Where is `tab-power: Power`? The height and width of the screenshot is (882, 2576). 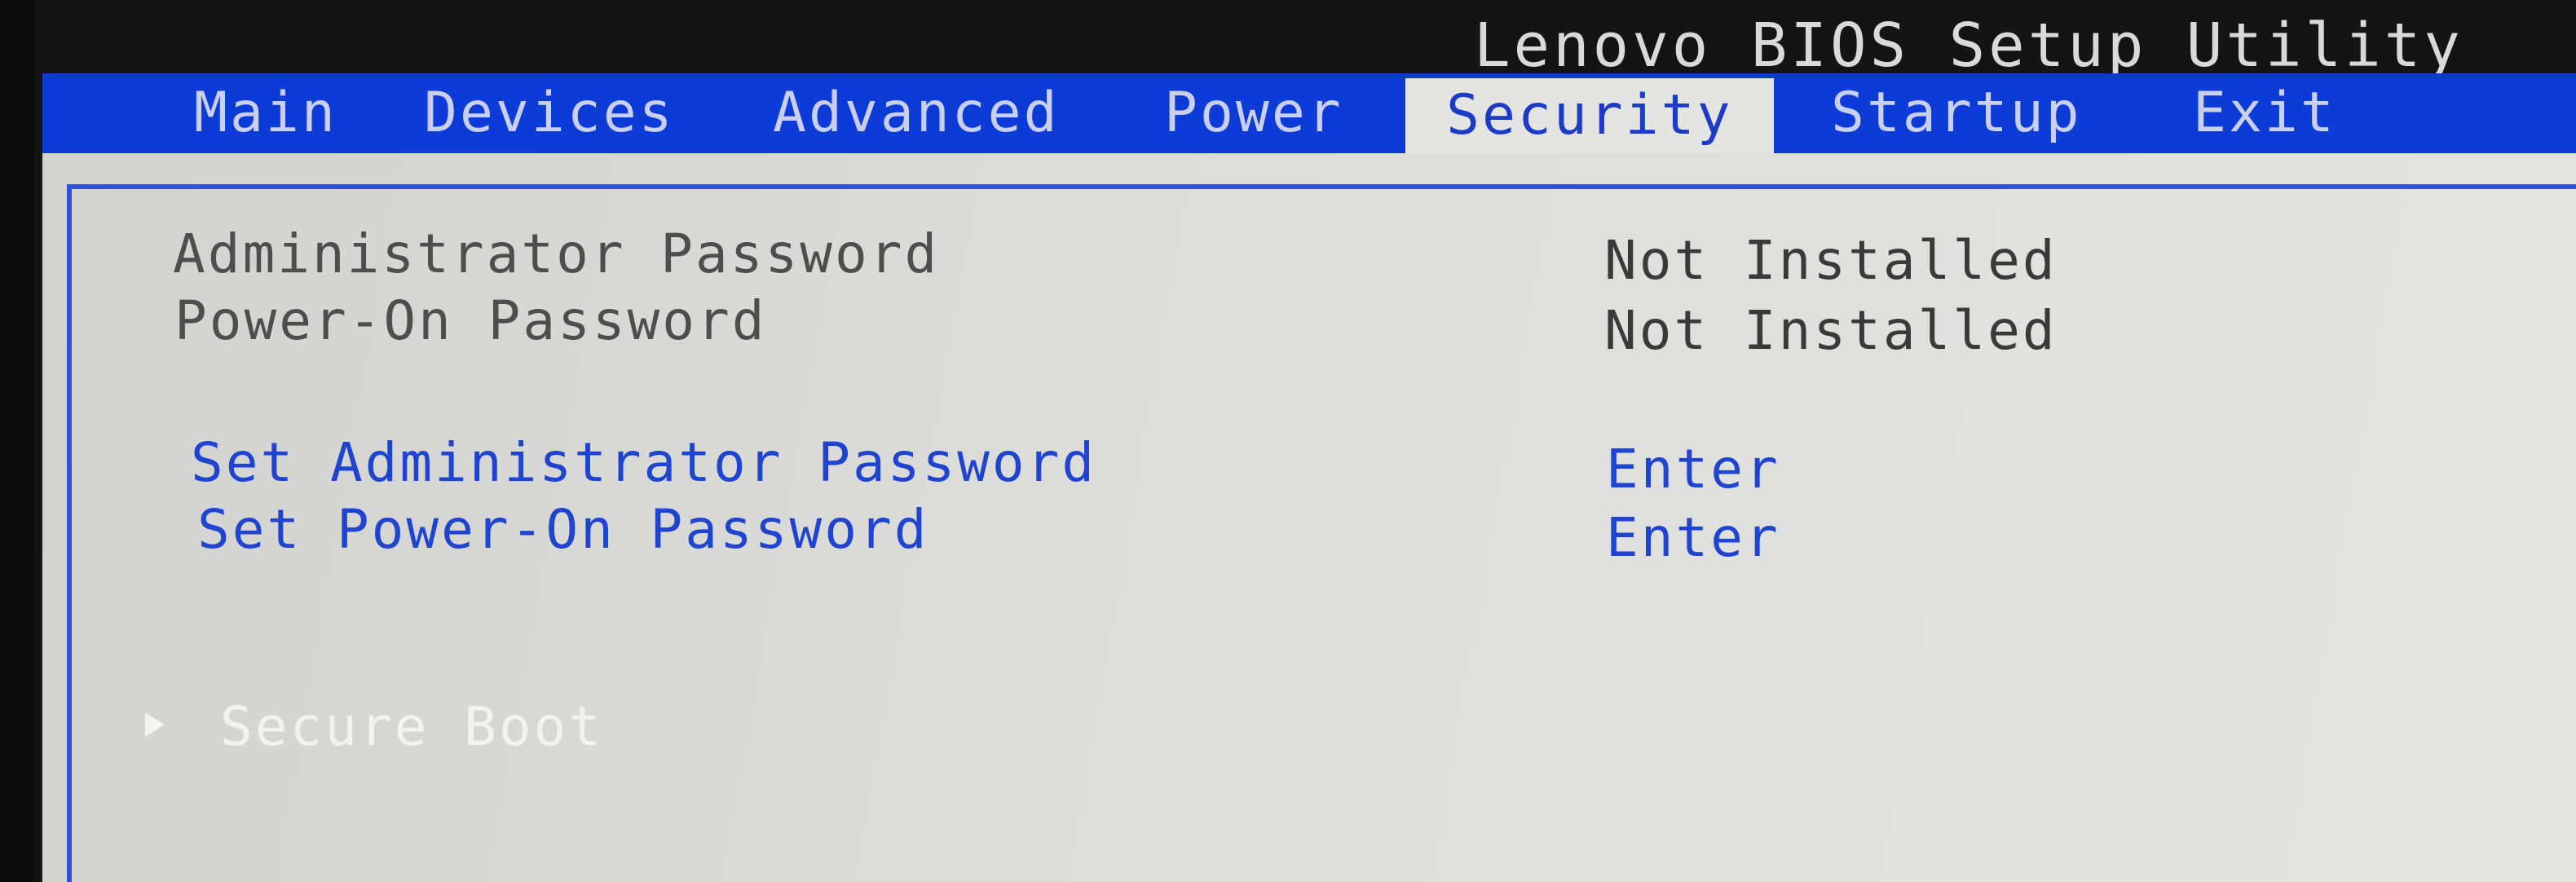
tab-power: Power is located at coordinates (1253, 113).